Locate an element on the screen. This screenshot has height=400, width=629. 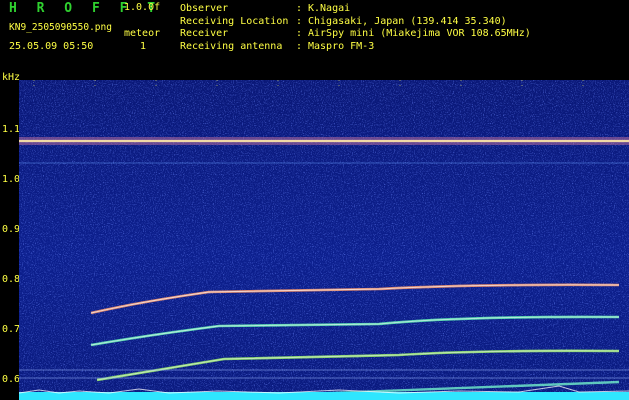
info-key: Observer is located at coordinates (204, 8).